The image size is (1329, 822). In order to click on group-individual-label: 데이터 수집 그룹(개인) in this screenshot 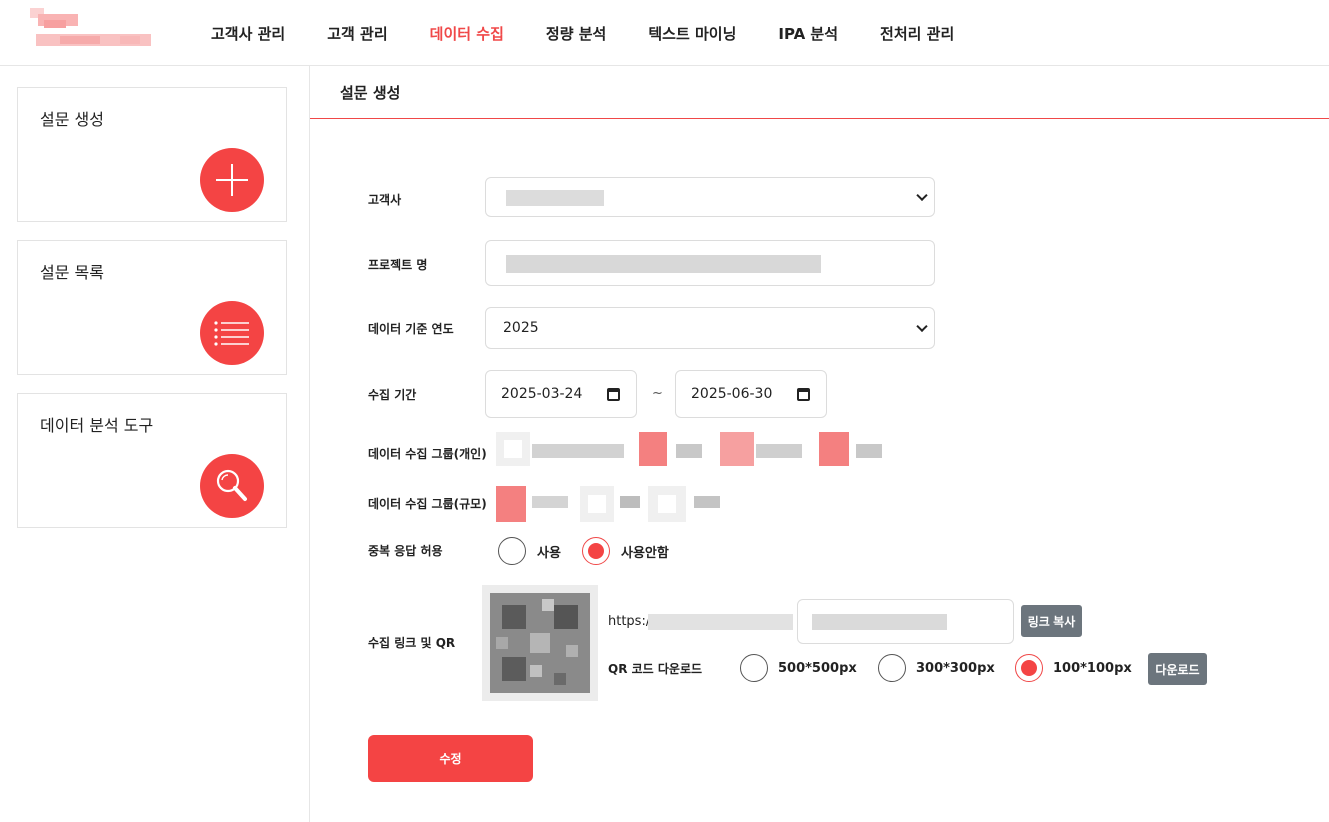, I will do `click(427, 454)`.